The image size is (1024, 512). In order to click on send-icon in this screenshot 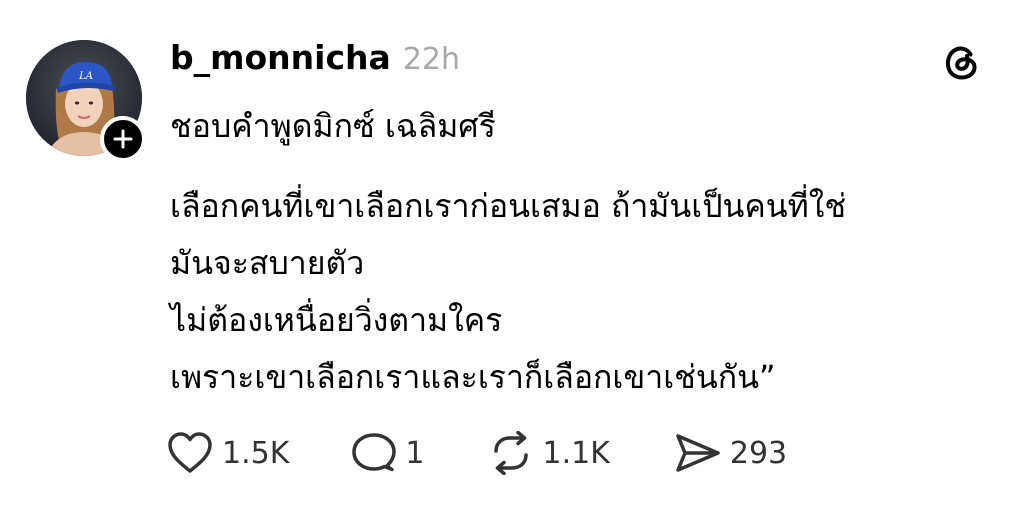, I will do `click(698, 453)`.